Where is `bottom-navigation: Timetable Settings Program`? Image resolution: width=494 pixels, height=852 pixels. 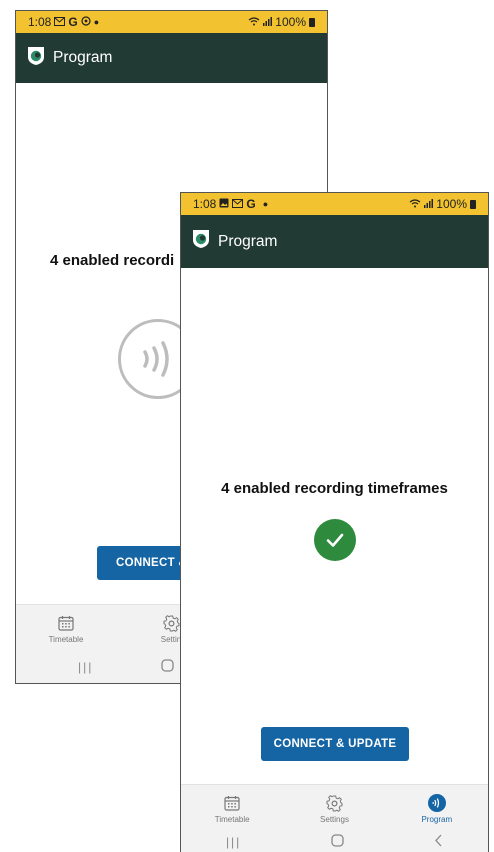
bottom-navigation: Timetable Settings Program is located at coordinates (334, 807).